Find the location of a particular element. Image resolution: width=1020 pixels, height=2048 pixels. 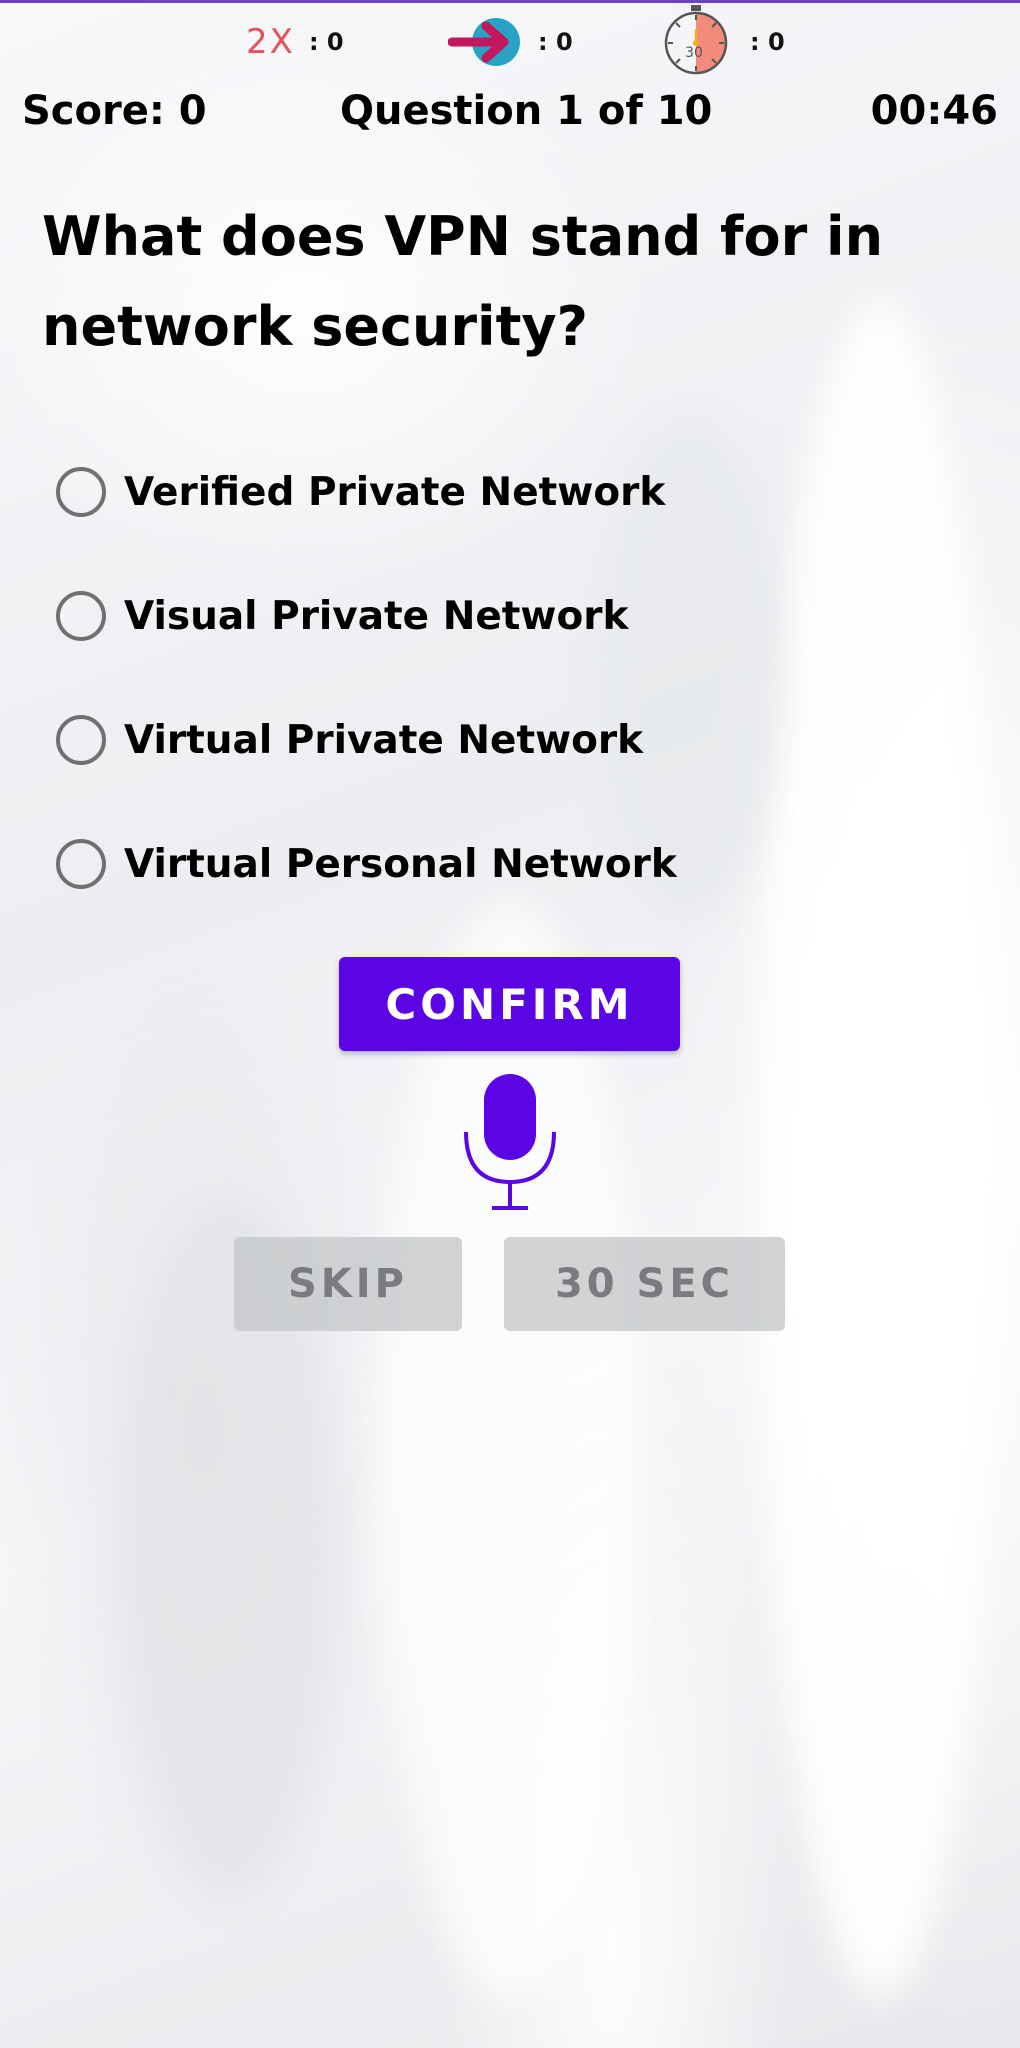

skip-button: SKIP is located at coordinates (348, 1284).